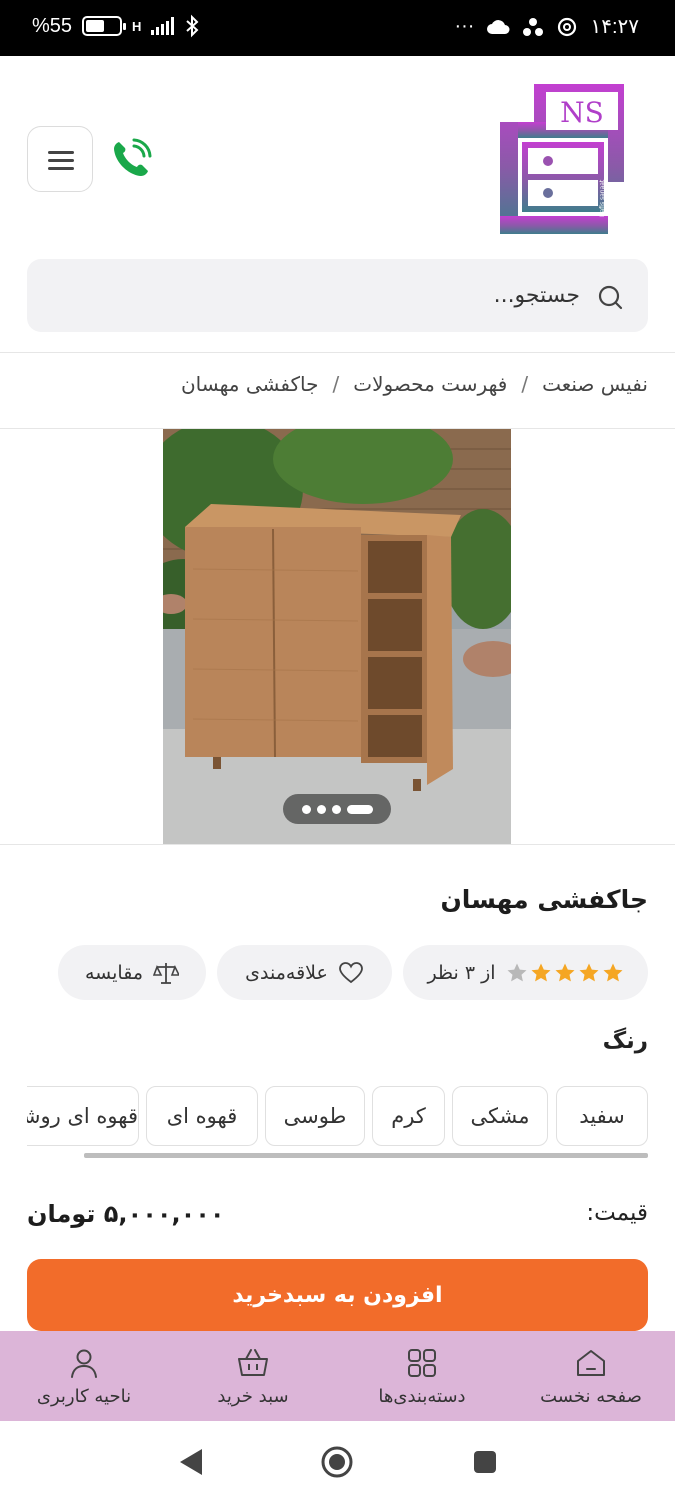  I want to click on wishlist-button: علاقه‌مندی, so click(304, 972).